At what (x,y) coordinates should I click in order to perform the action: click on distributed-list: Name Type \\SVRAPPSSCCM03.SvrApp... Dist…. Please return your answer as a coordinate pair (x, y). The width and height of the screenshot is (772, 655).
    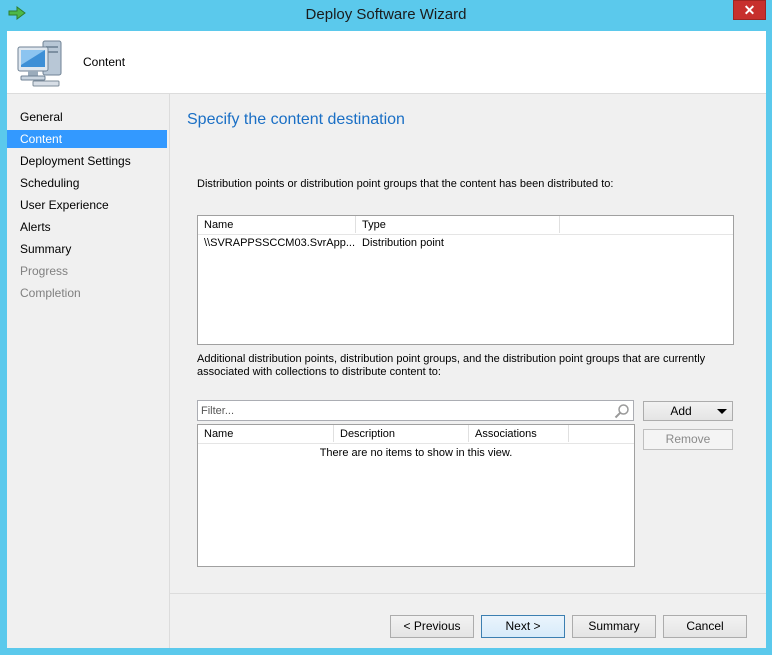
    Looking at the image, I should click on (465, 280).